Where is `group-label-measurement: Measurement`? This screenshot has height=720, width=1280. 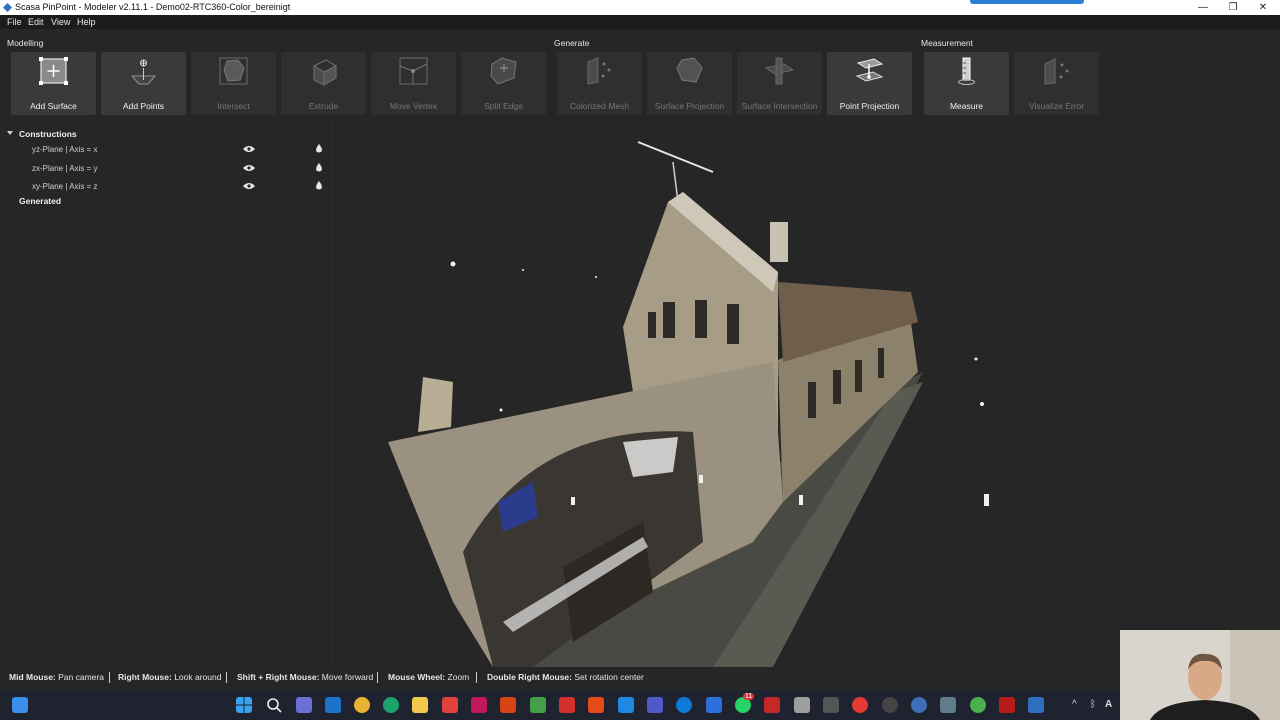
group-label-measurement: Measurement is located at coordinates (947, 43).